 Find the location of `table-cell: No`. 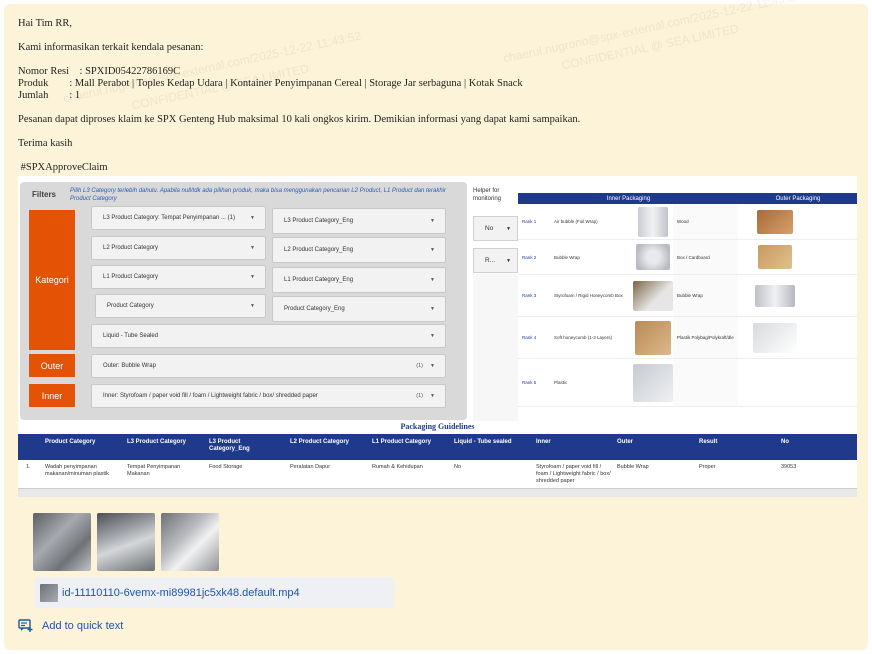

table-cell: No is located at coordinates (458, 467).